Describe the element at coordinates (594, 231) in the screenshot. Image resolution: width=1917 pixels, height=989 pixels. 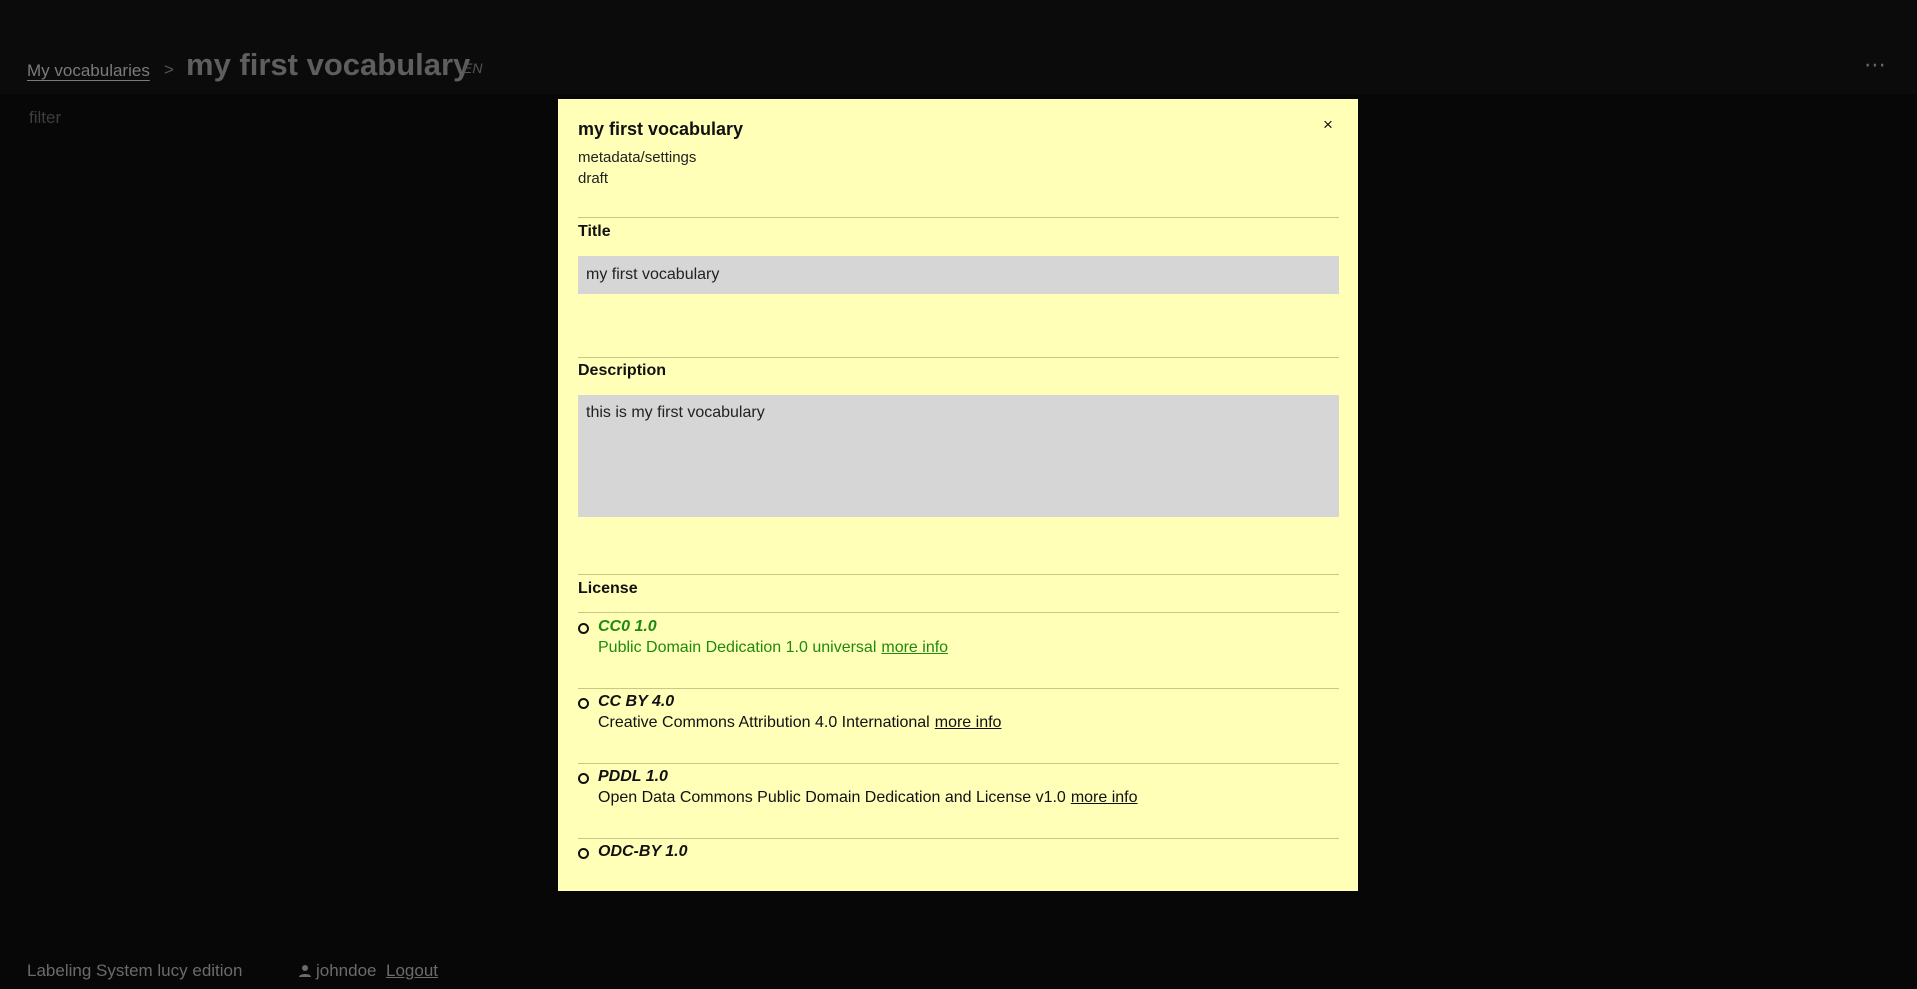
I see `title-label: Title` at that location.